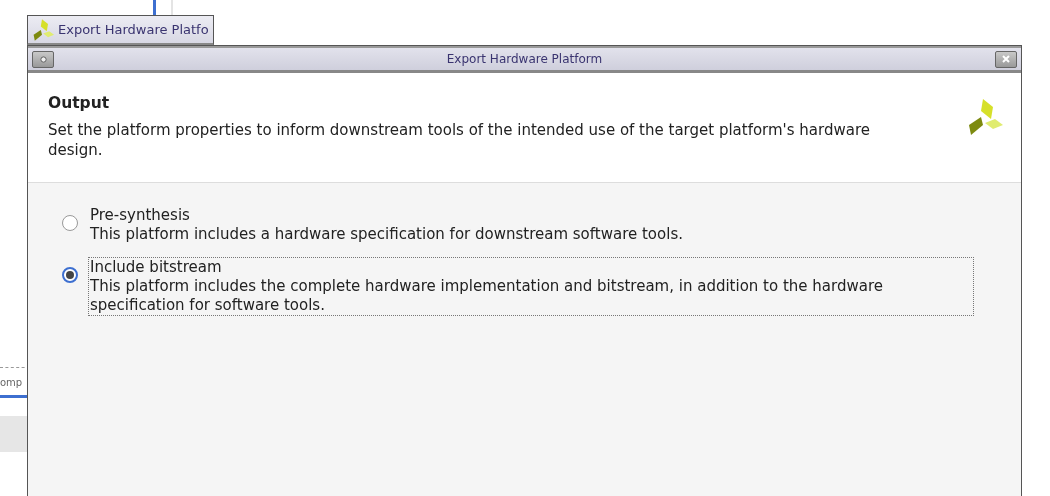  Describe the element at coordinates (531, 215) in the screenshot. I see `option-label: Pre-synthesis` at that location.